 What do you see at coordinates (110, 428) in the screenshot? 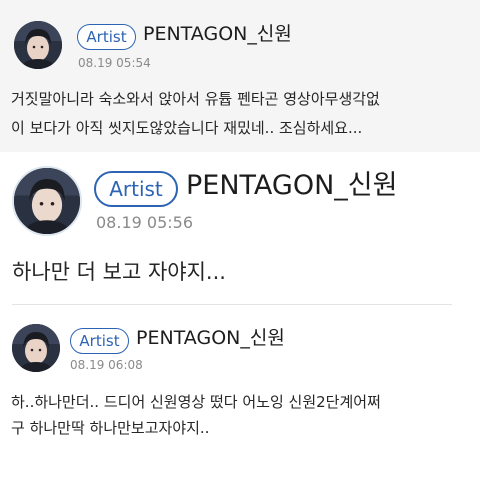
I see `post-text-line: 구 하나만딱 하나만보고자야지..` at bounding box center [110, 428].